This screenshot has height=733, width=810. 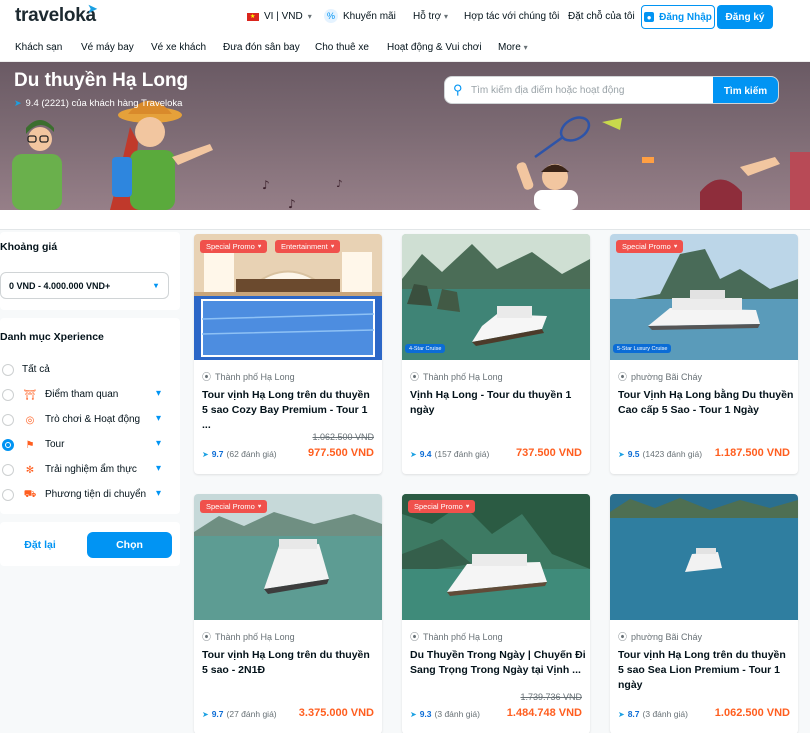 What do you see at coordinates (308, 246) in the screenshot?
I see `entertainment-badge: Entertainment ♥` at bounding box center [308, 246].